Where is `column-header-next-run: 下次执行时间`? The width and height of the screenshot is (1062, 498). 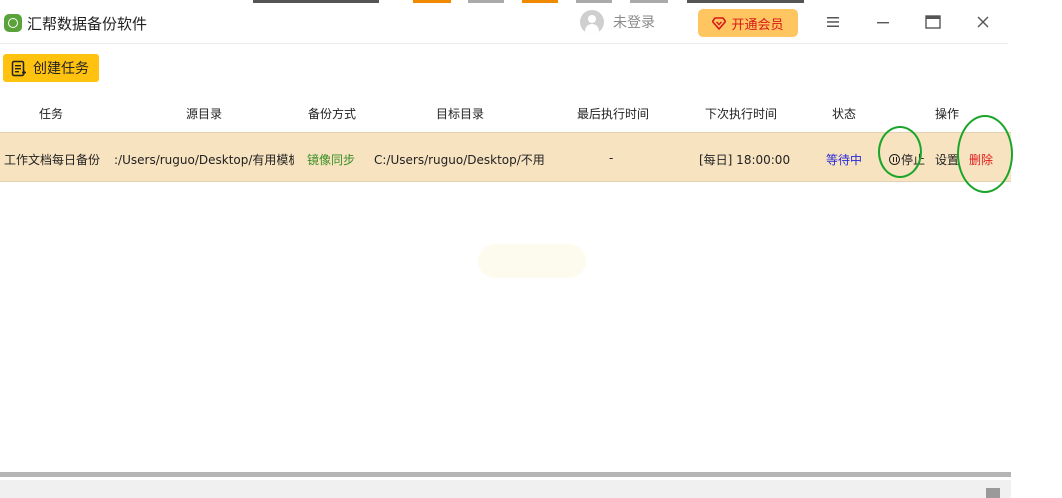 column-header-next-run: 下次执行时间 is located at coordinates (741, 114).